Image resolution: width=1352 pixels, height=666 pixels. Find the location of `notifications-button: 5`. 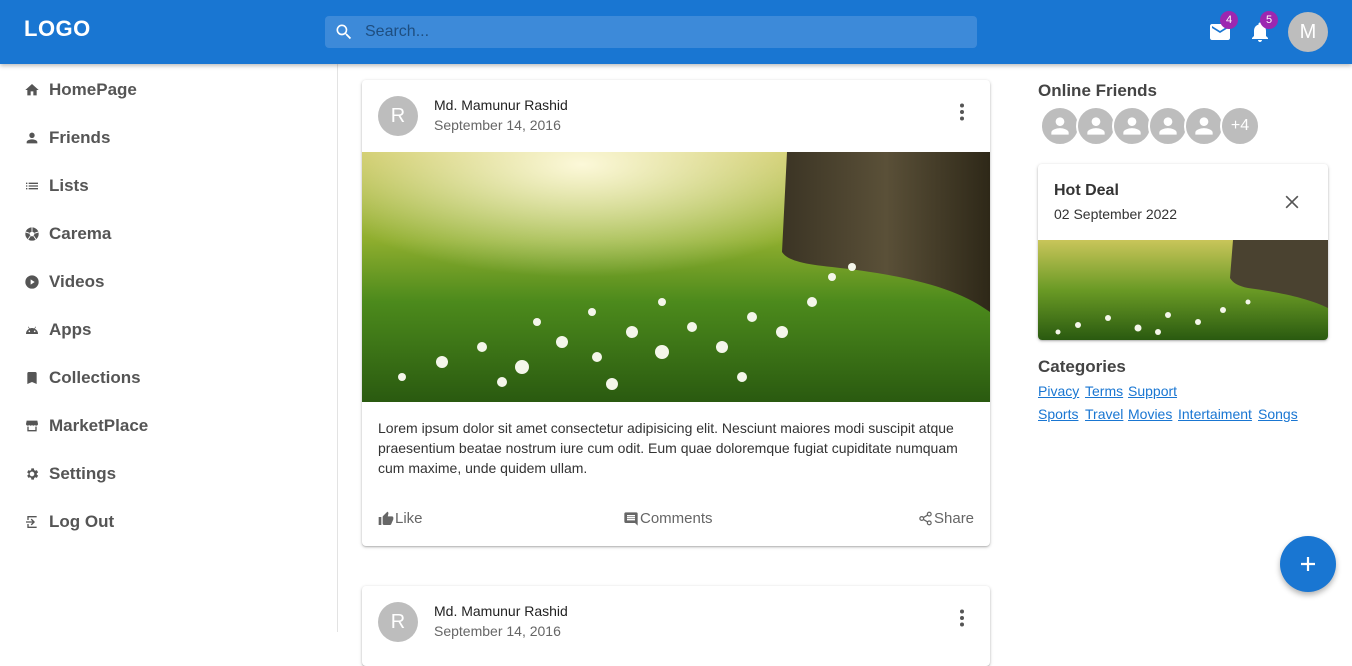

notifications-button: 5 is located at coordinates (1263, 27).